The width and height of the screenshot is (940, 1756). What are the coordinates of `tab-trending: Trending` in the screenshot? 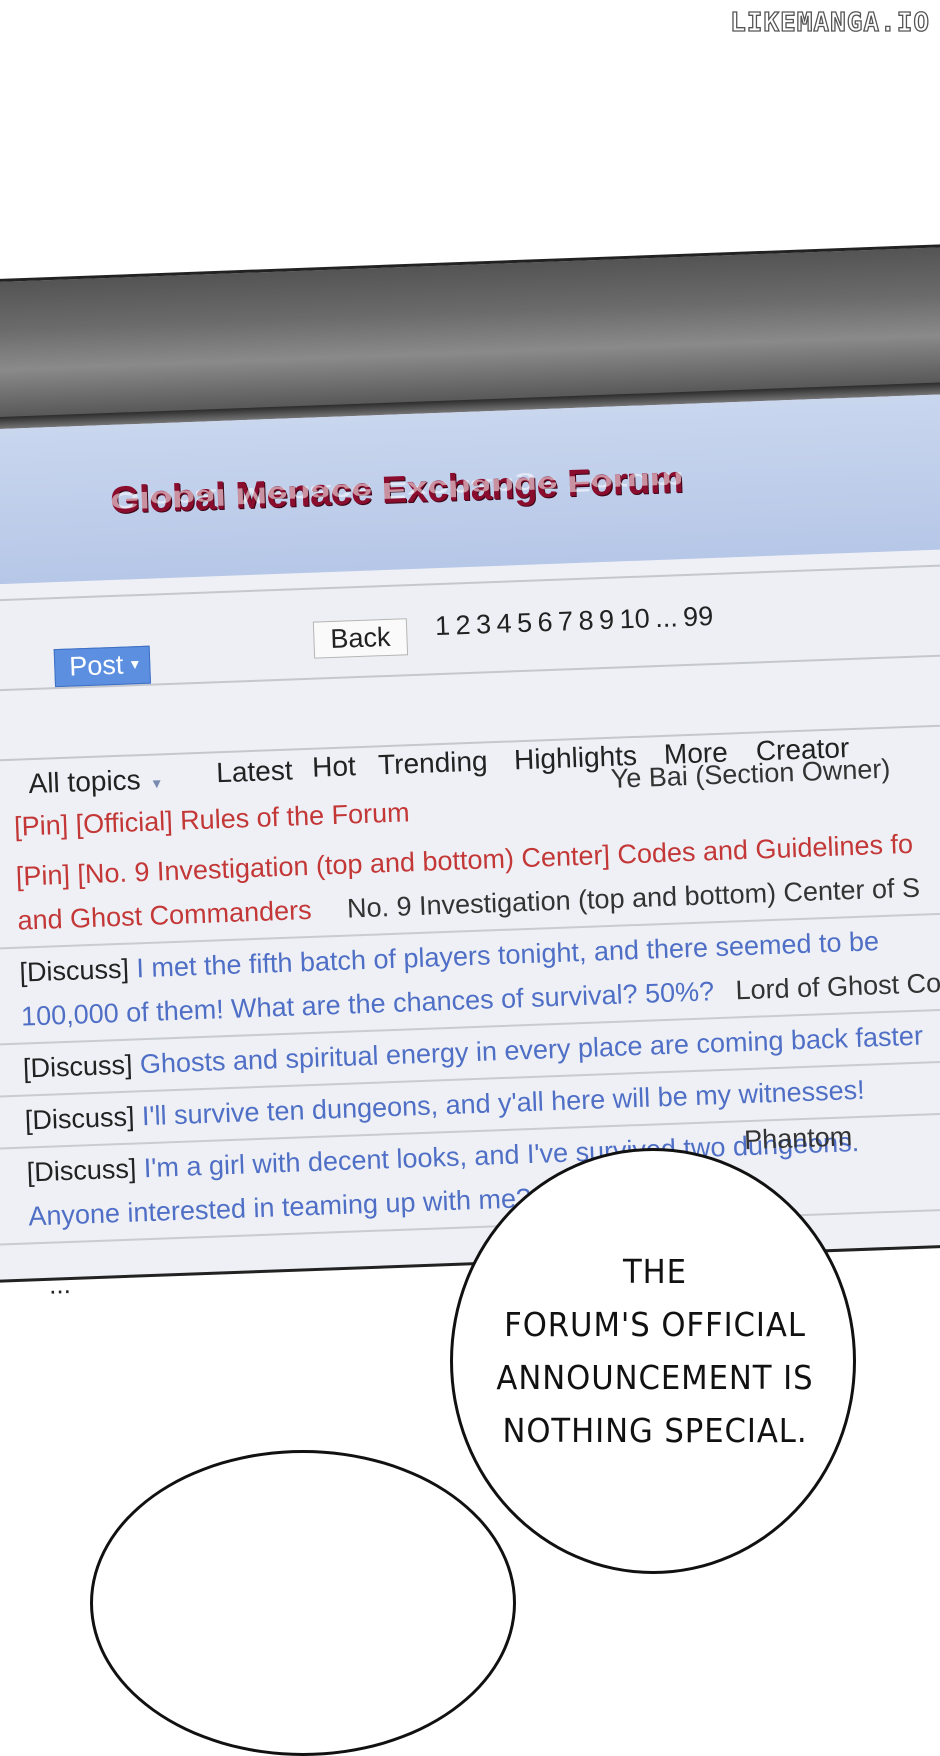 It's located at (433, 763).